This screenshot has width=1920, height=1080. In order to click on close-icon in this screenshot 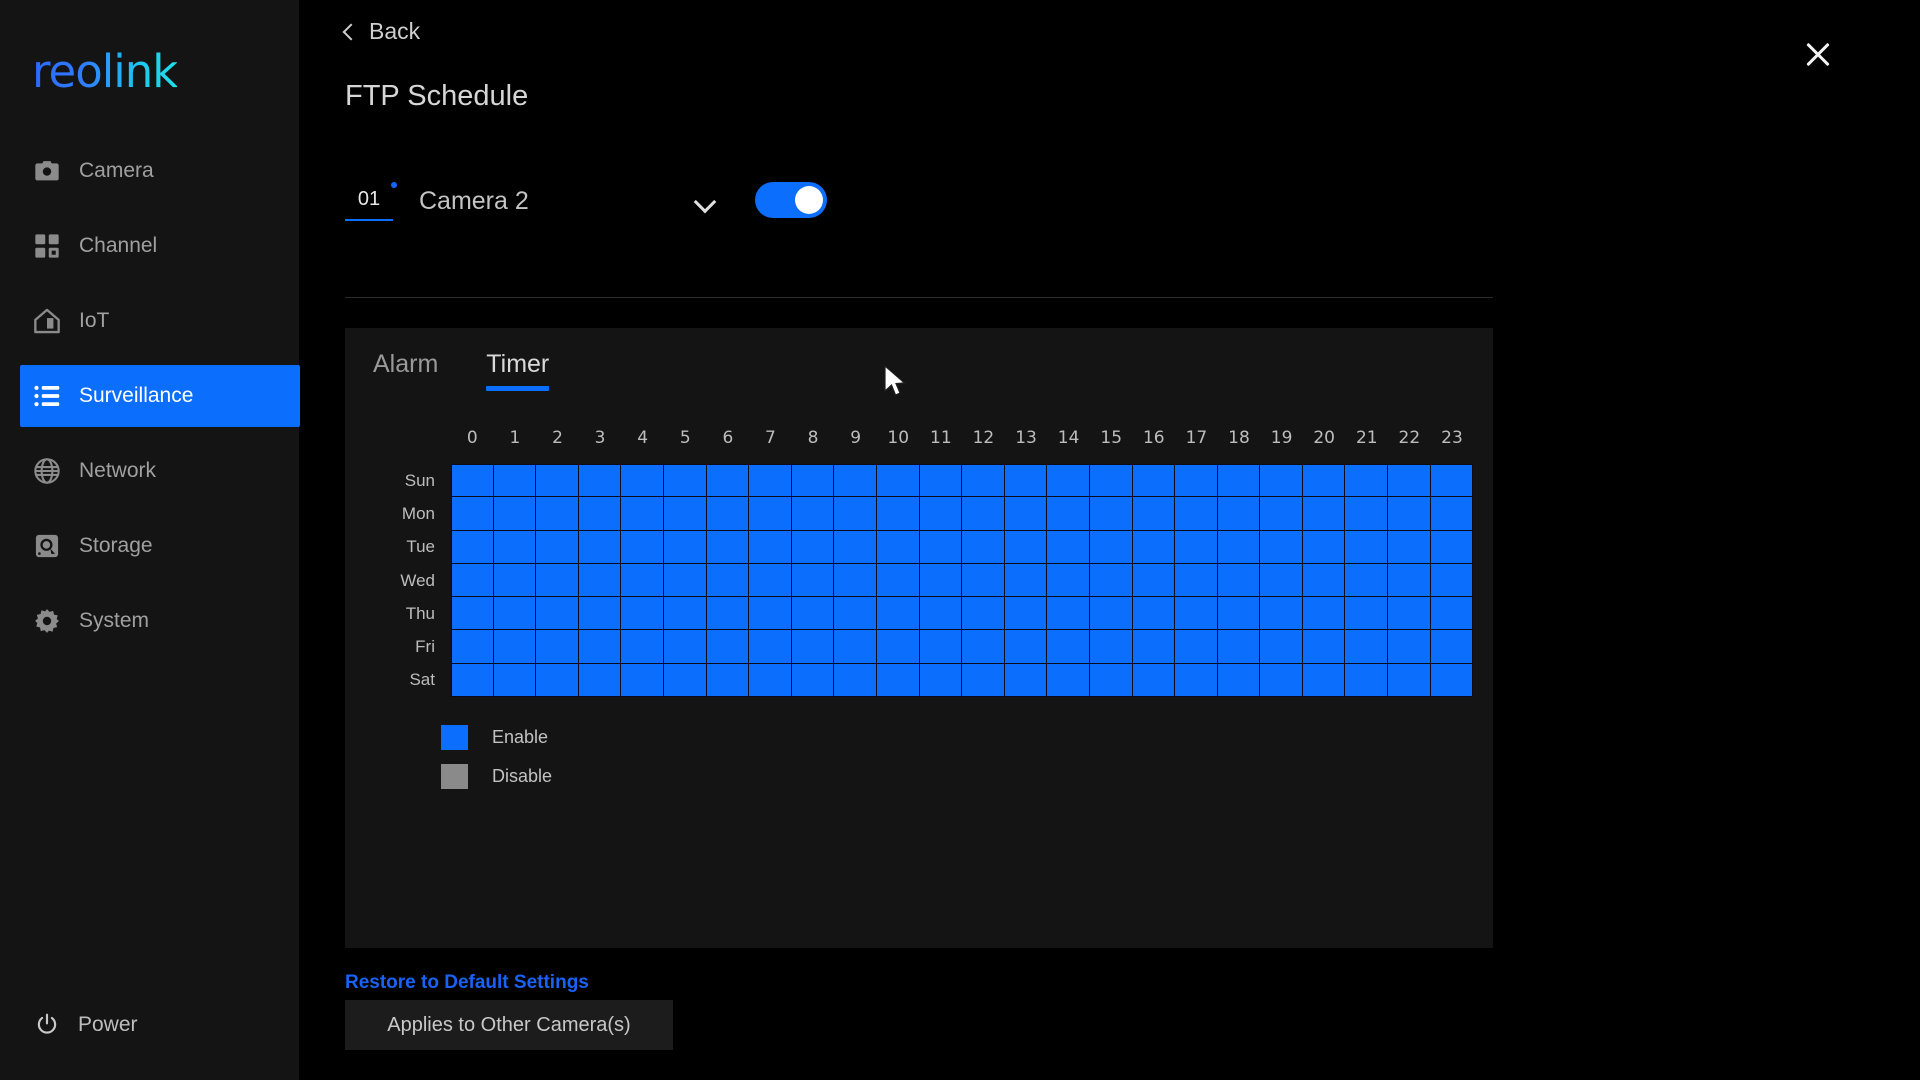, I will do `click(1818, 55)`.